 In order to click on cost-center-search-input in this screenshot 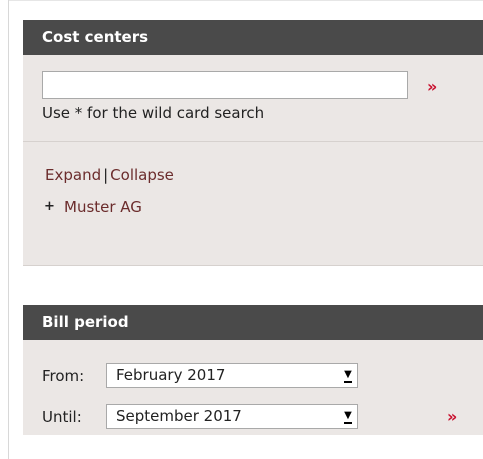, I will do `click(225, 85)`.